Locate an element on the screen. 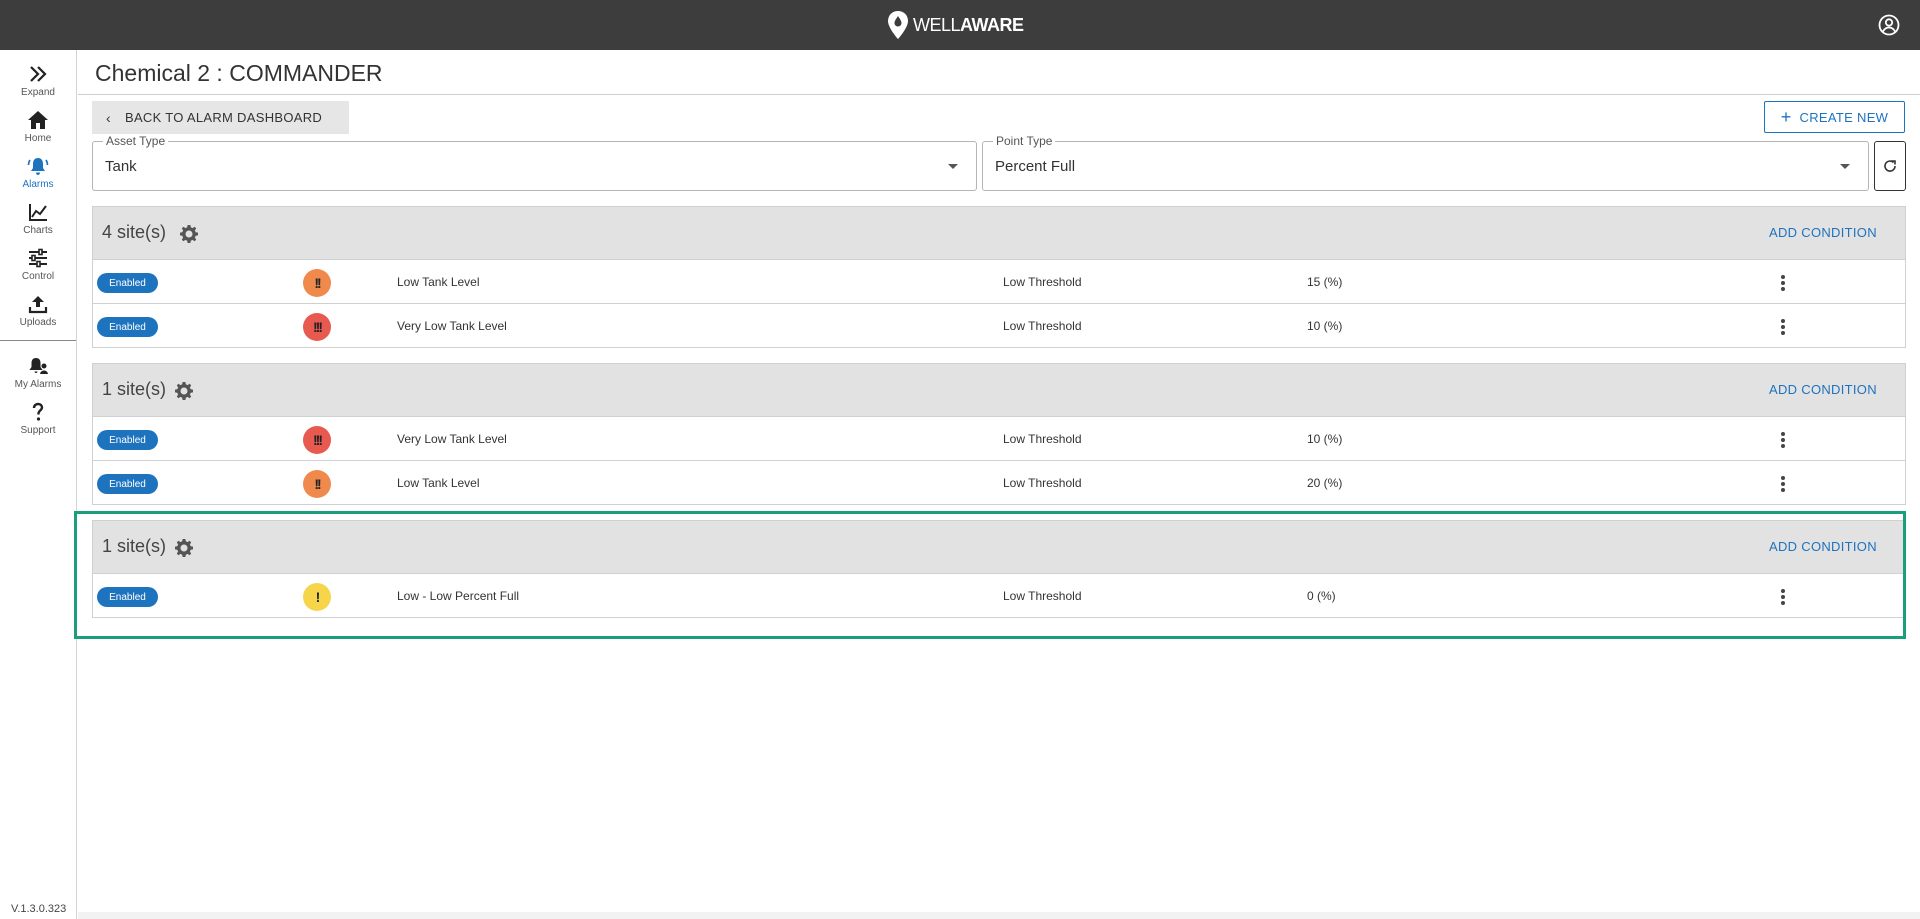 This screenshot has height=919, width=1920. sidebar-item-label: Control is located at coordinates (38, 276).